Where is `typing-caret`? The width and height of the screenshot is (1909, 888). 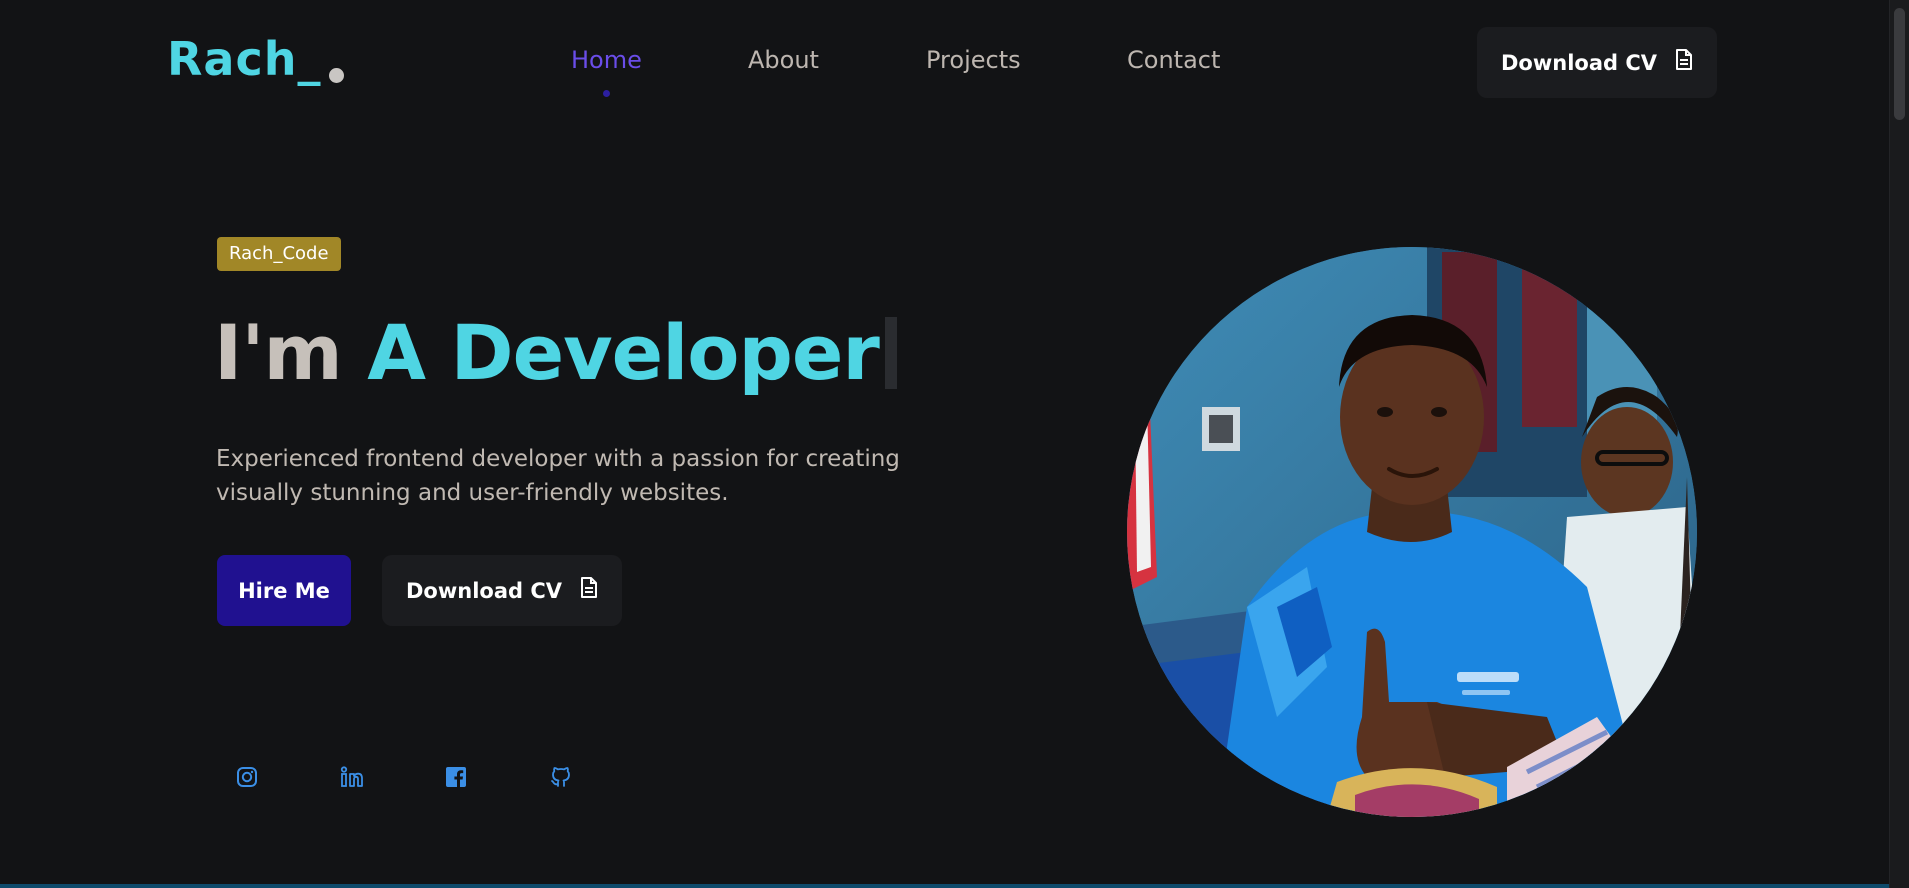 typing-caret is located at coordinates (890, 353).